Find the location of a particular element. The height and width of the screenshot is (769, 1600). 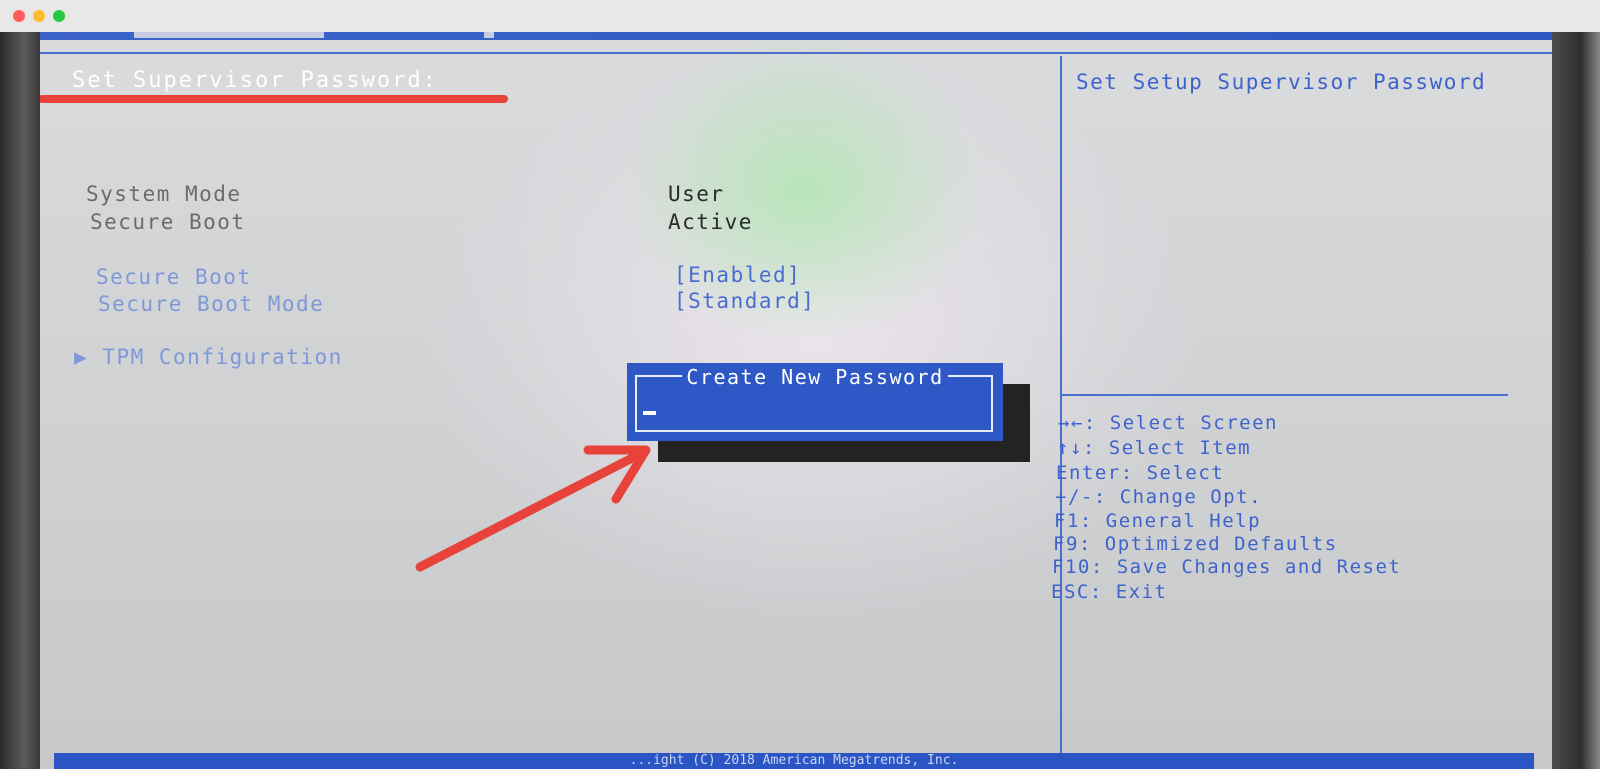

bios-panel-divider is located at coordinates (1061, 406).